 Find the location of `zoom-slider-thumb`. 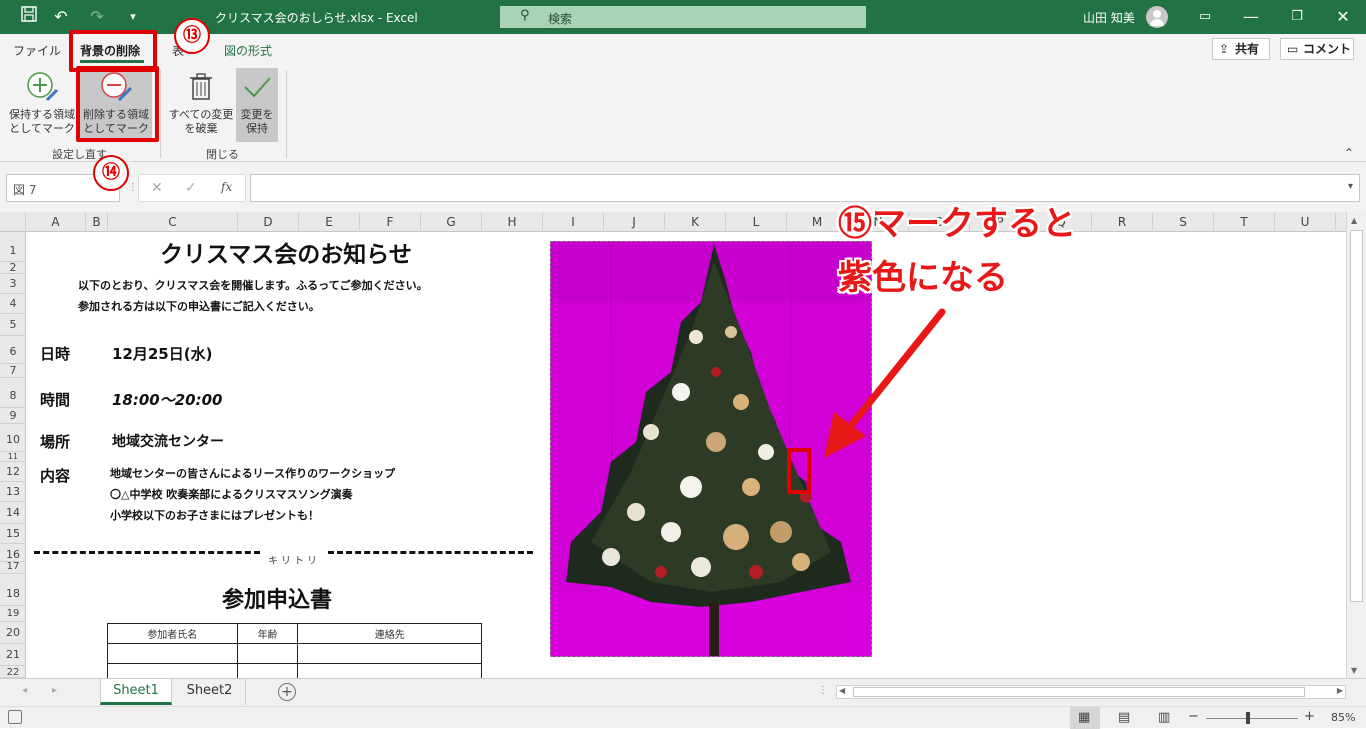

zoom-slider-thumb is located at coordinates (1248, 718).